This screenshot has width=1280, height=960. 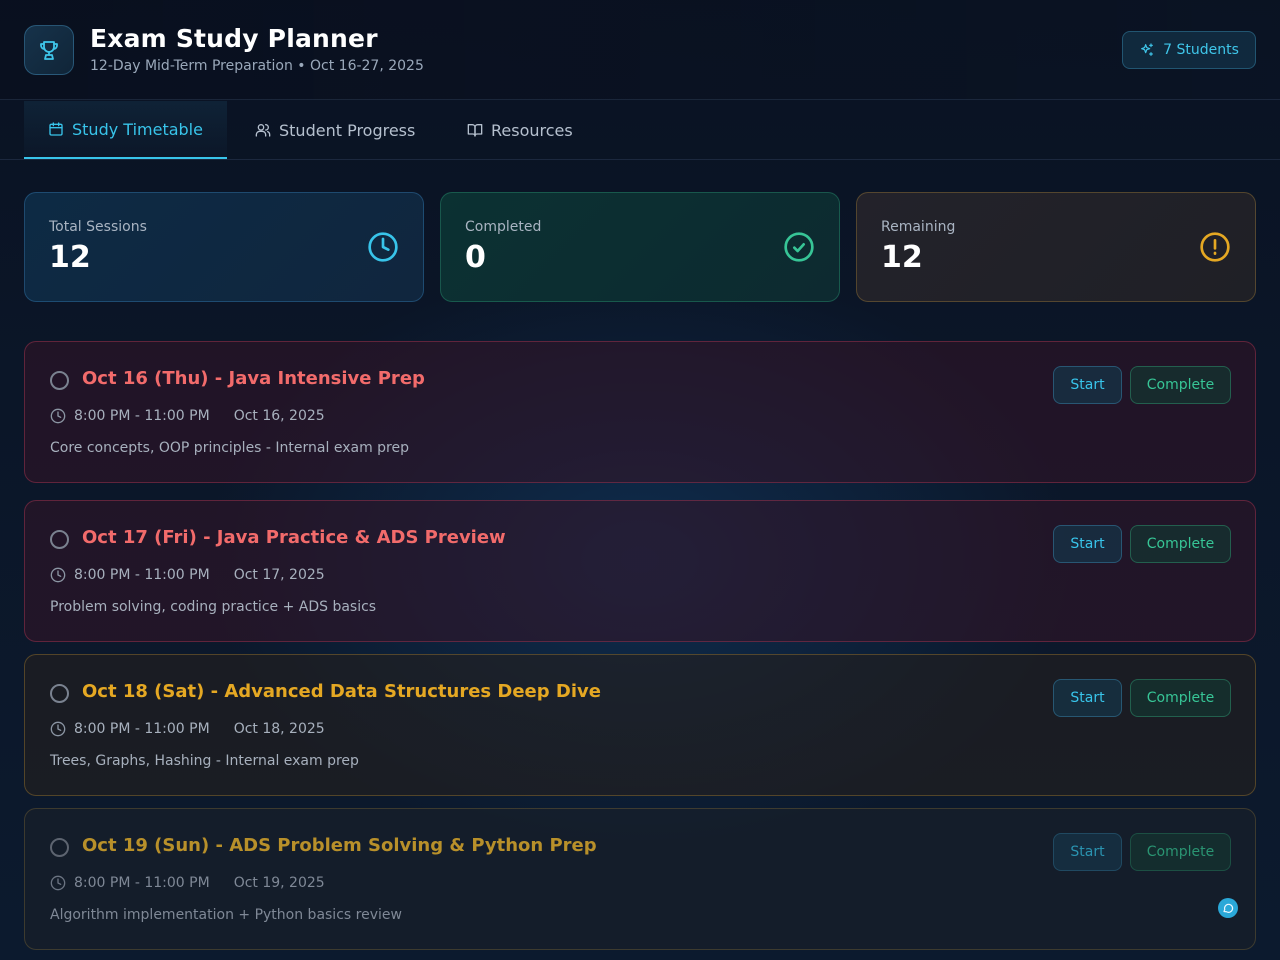 I want to click on stat-label: Remaining, so click(x=918, y=227).